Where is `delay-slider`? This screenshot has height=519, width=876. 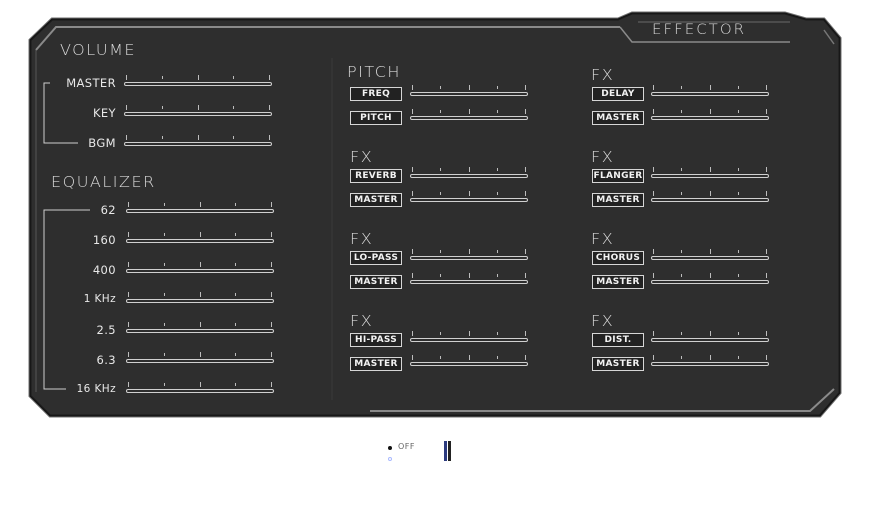 delay-slider is located at coordinates (710, 91).